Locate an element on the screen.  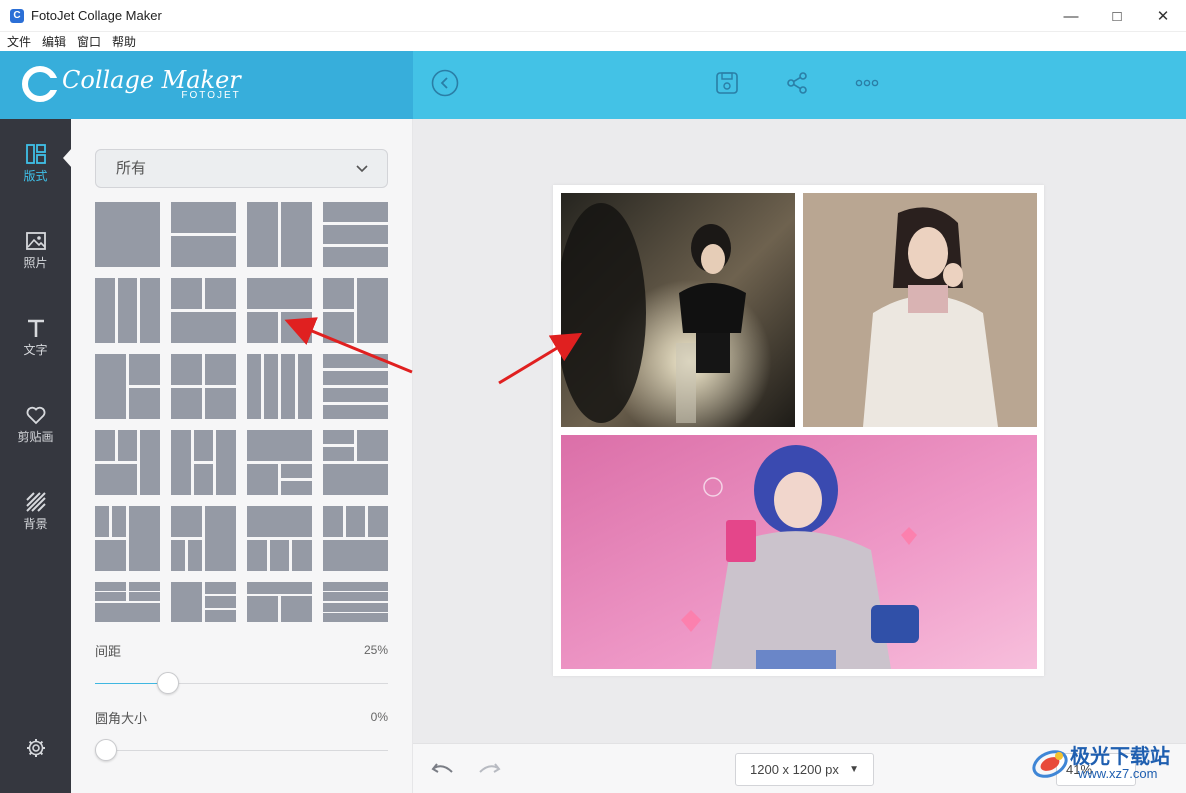
sidebar-item-label: 照片 is located at coordinates (35, 263).